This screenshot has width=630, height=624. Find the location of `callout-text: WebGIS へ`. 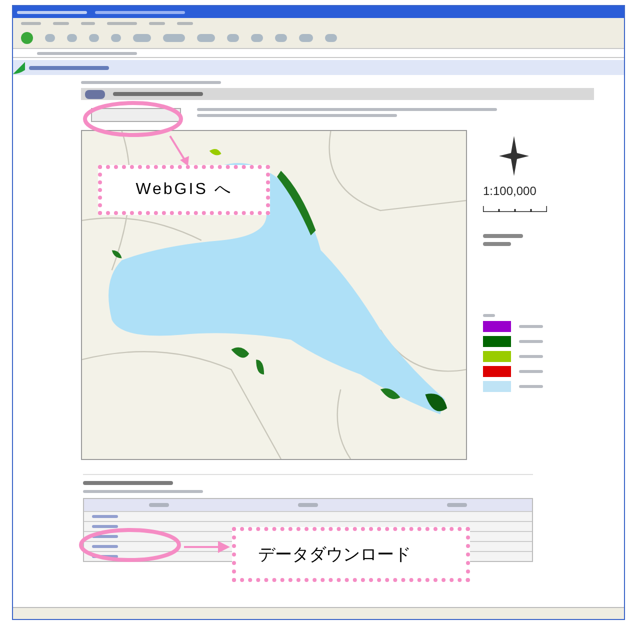

callout-text: WebGIS へ is located at coordinates (184, 190).